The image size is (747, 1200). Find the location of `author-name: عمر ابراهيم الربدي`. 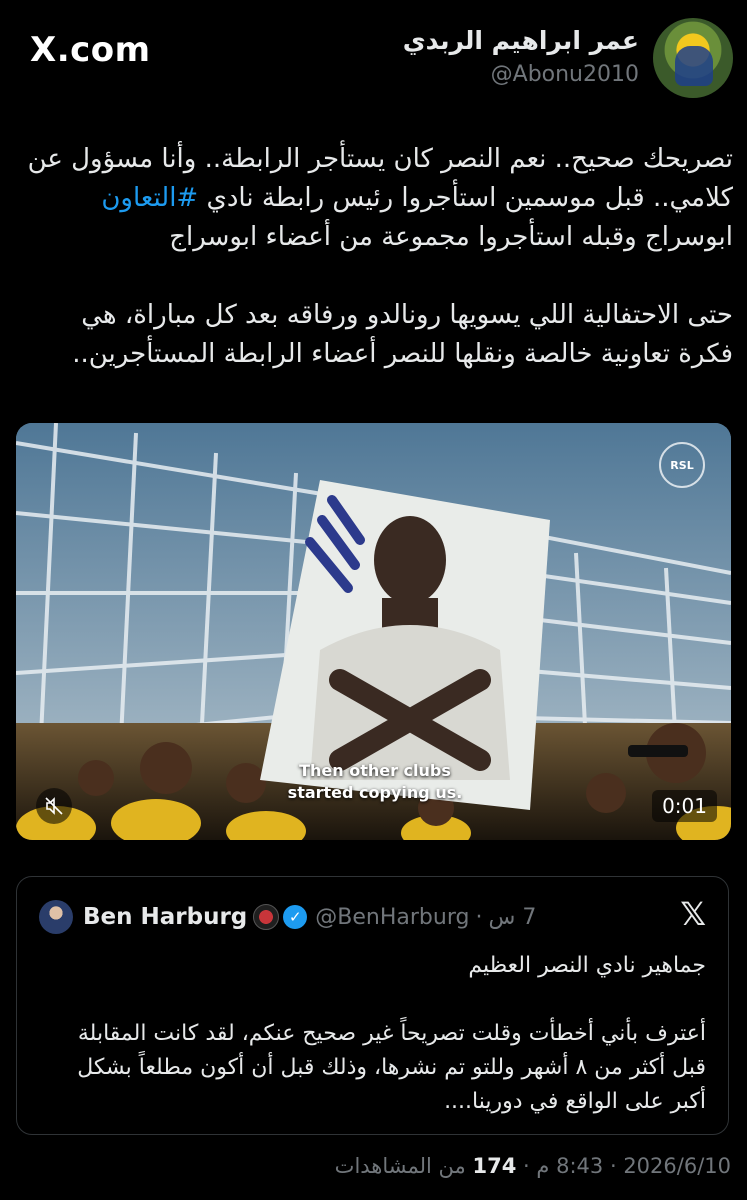

author-name: عمر ابراهيم الربدي is located at coordinates (521, 40).